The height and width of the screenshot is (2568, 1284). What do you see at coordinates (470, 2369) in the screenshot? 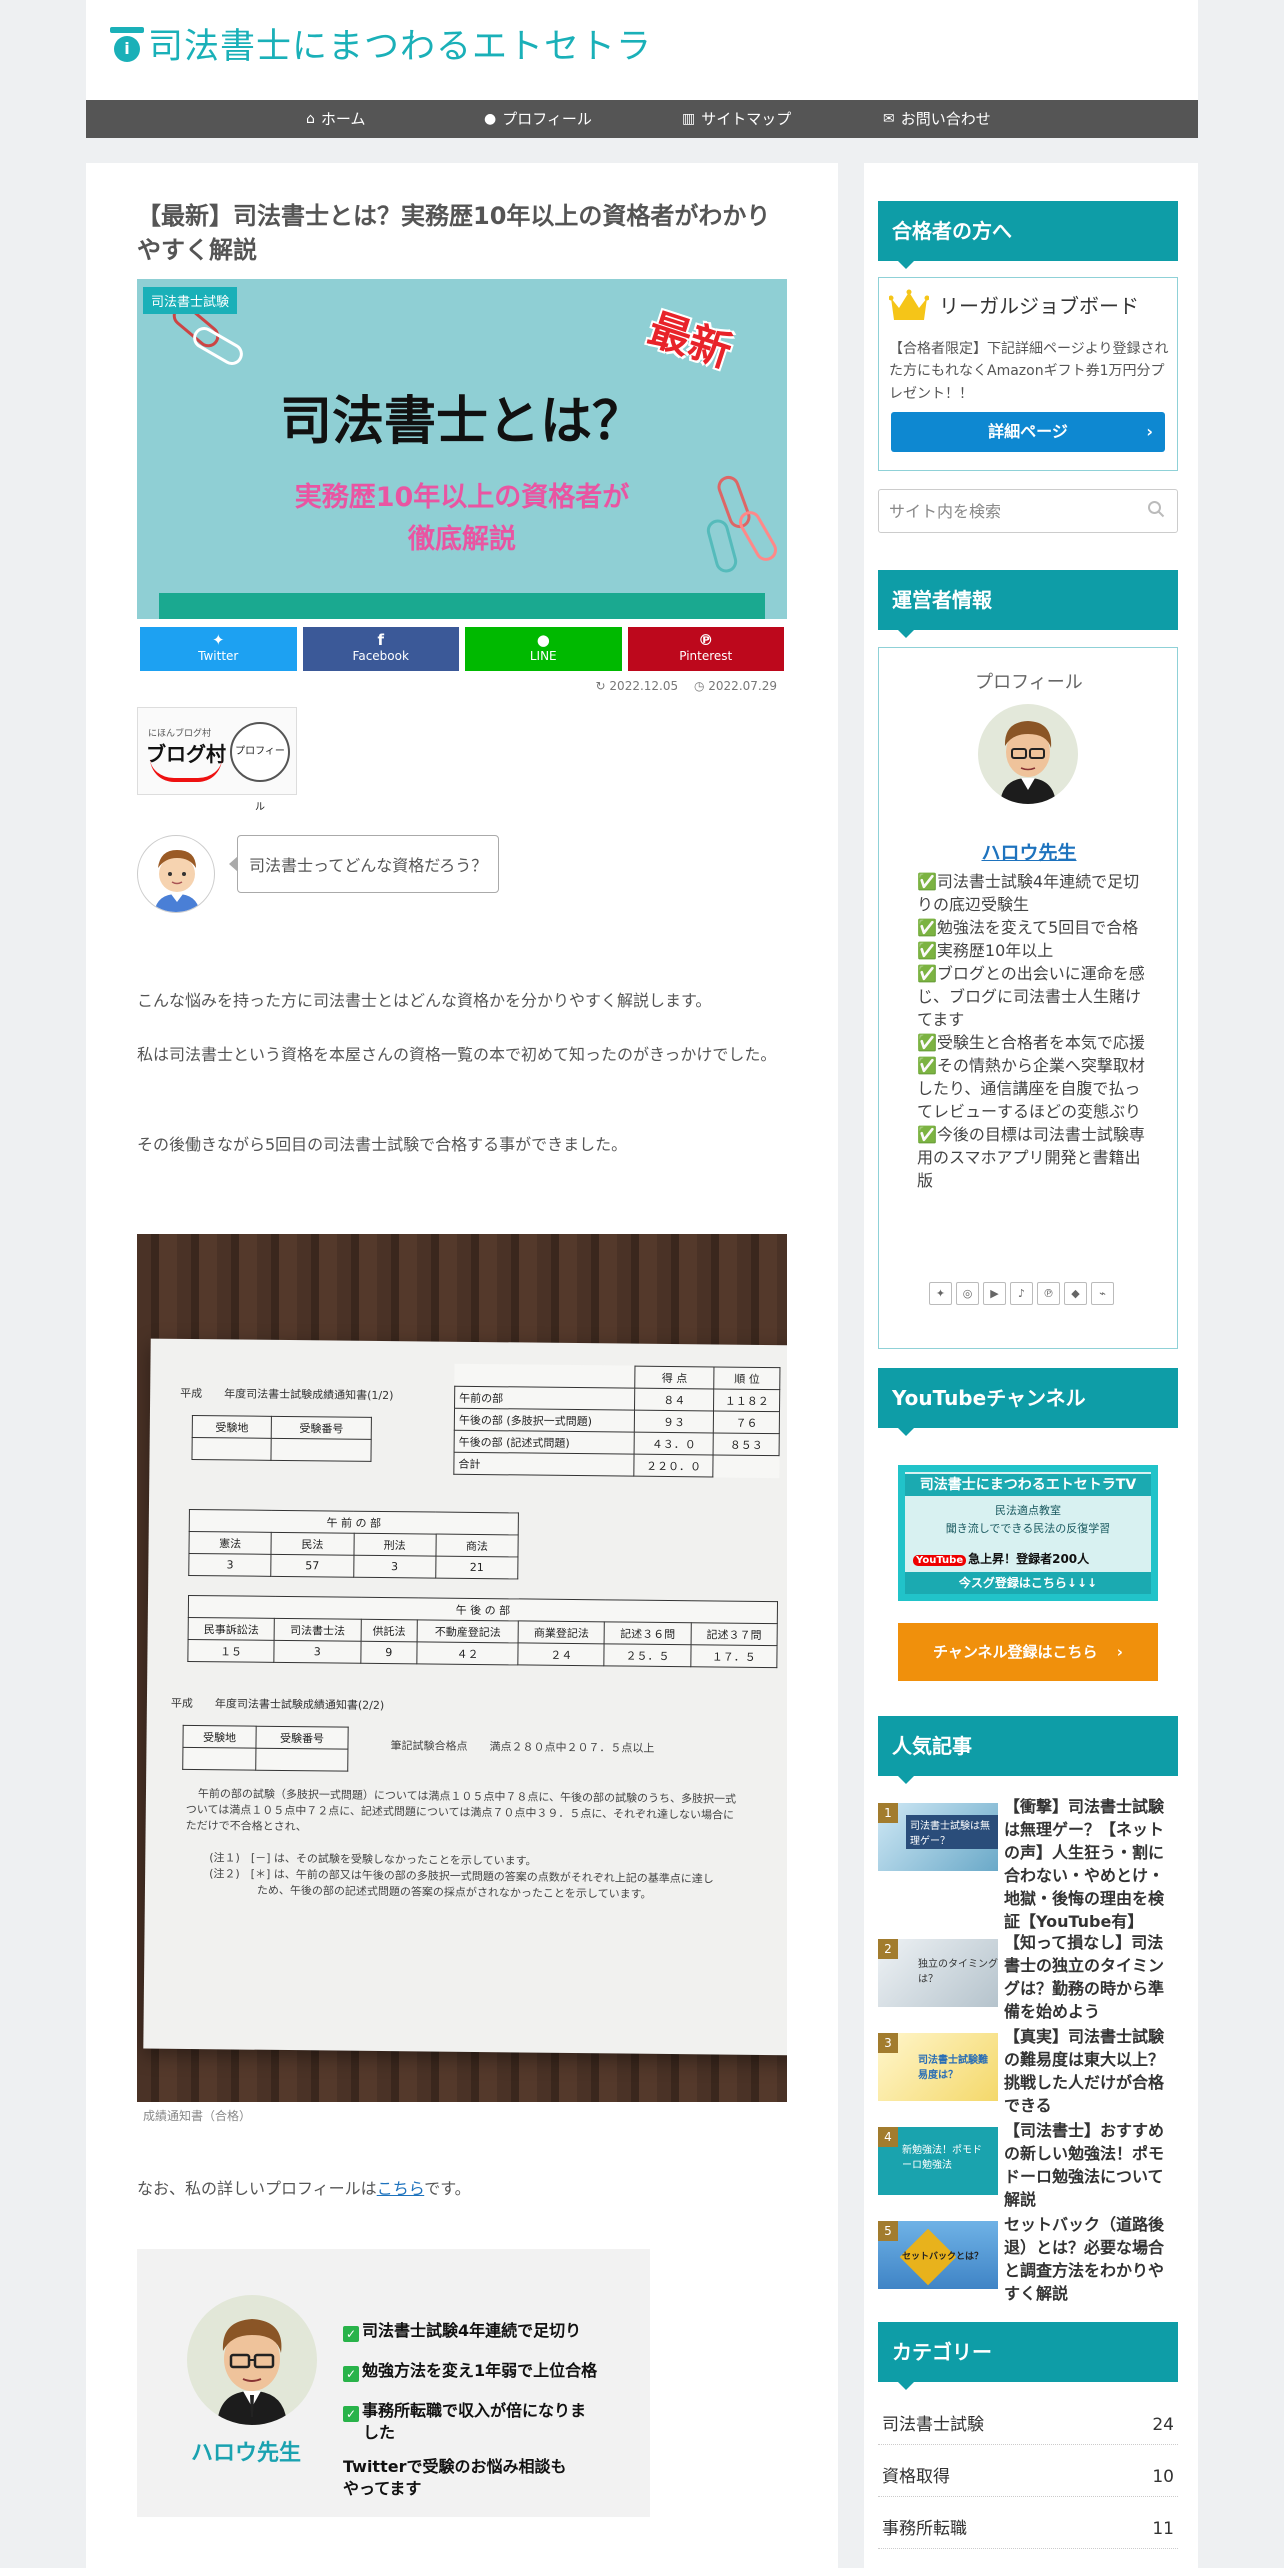
I see `banner-line: ✓ 勉強方法を変え1年弱で上位合格` at bounding box center [470, 2369].